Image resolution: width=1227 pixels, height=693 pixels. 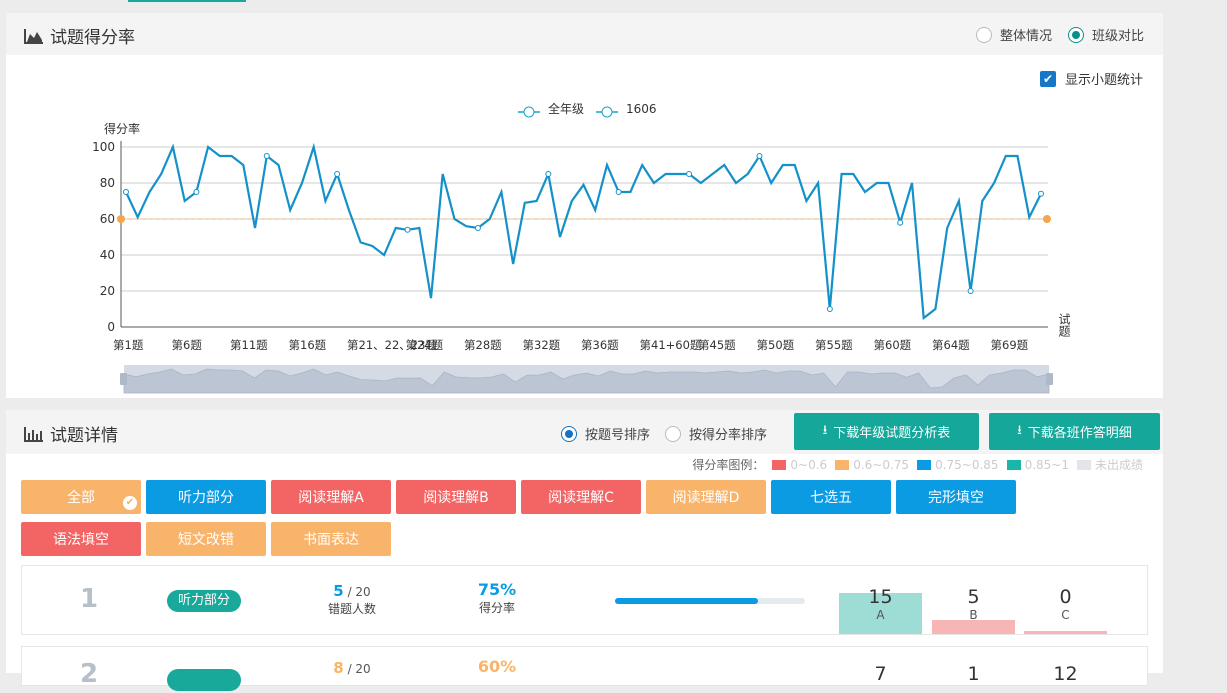 I want to click on radio-sort-by-score-dot, so click(x=673, y=433).